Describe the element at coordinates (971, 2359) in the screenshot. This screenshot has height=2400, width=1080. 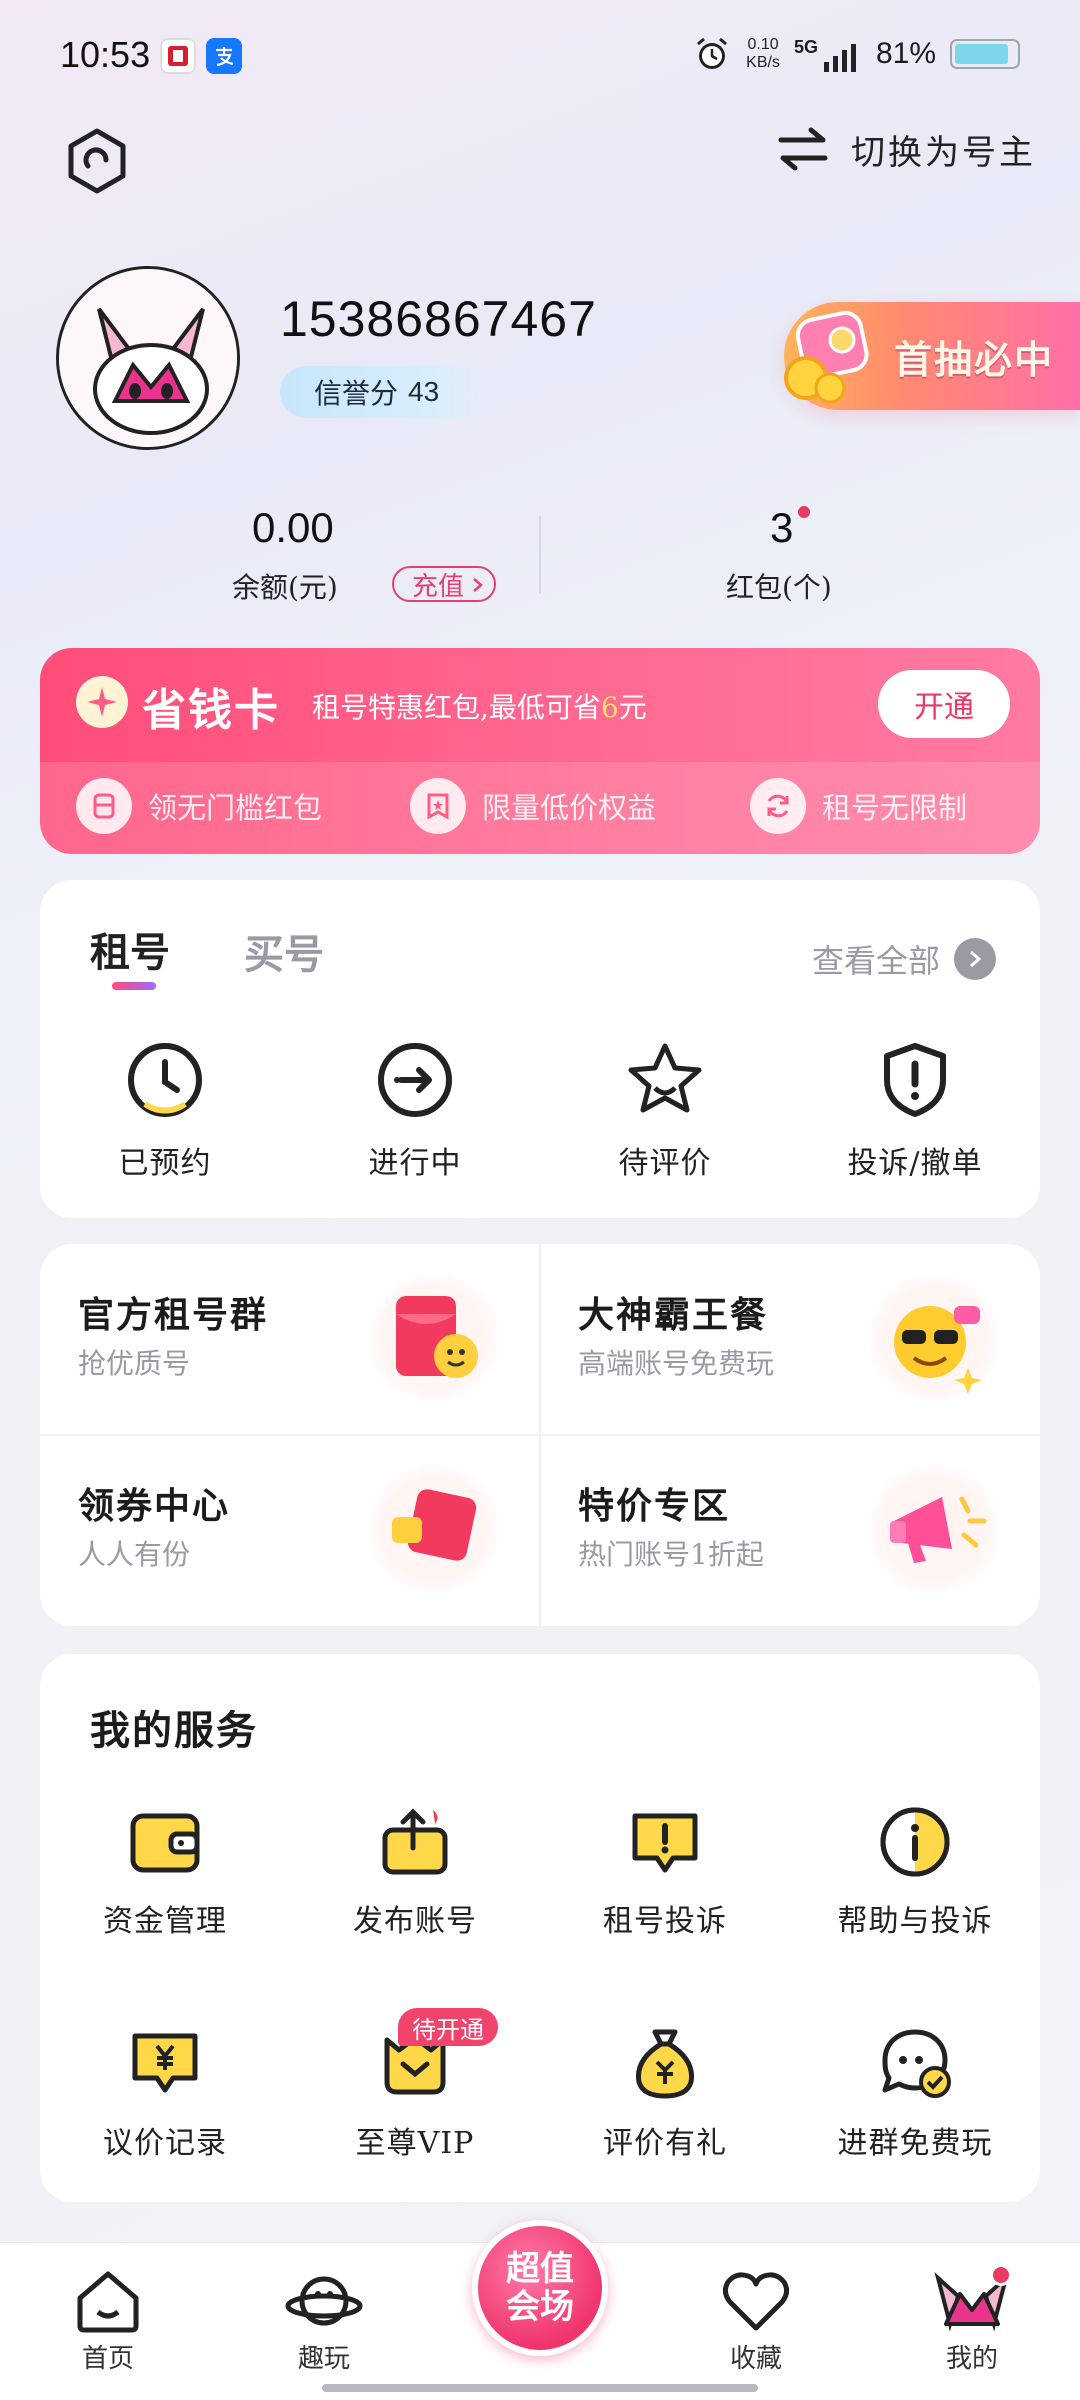
I see `nav-mine-label: 我的` at that location.